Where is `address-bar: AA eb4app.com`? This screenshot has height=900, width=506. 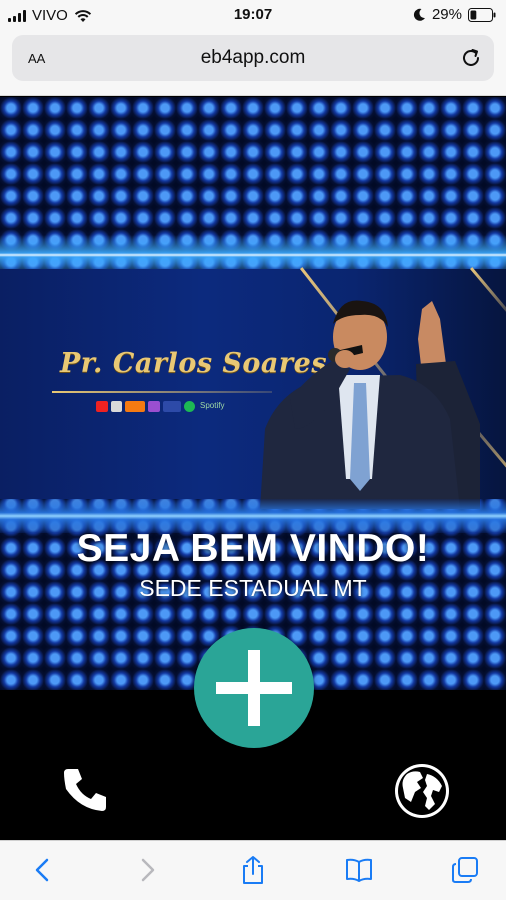
address-bar: AA eb4app.com is located at coordinates (253, 58).